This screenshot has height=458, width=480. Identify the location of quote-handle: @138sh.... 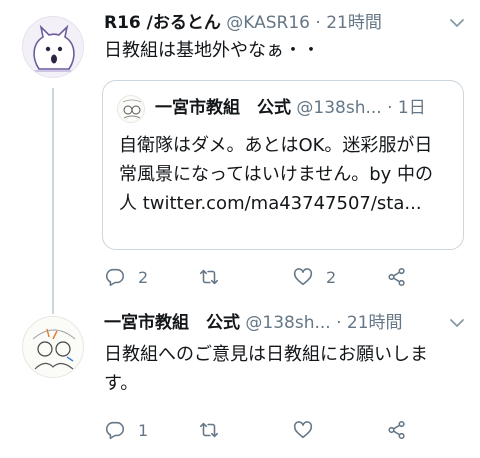
(339, 108).